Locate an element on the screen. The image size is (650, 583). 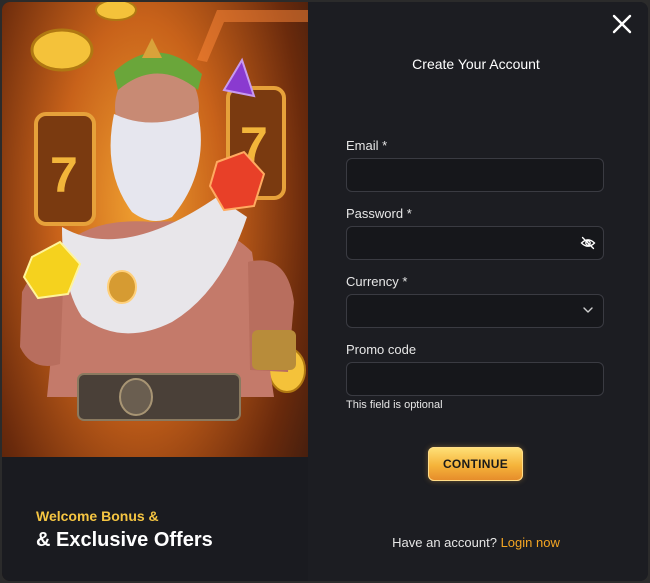
continue-button: CONTINUE is located at coordinates (475, 464).